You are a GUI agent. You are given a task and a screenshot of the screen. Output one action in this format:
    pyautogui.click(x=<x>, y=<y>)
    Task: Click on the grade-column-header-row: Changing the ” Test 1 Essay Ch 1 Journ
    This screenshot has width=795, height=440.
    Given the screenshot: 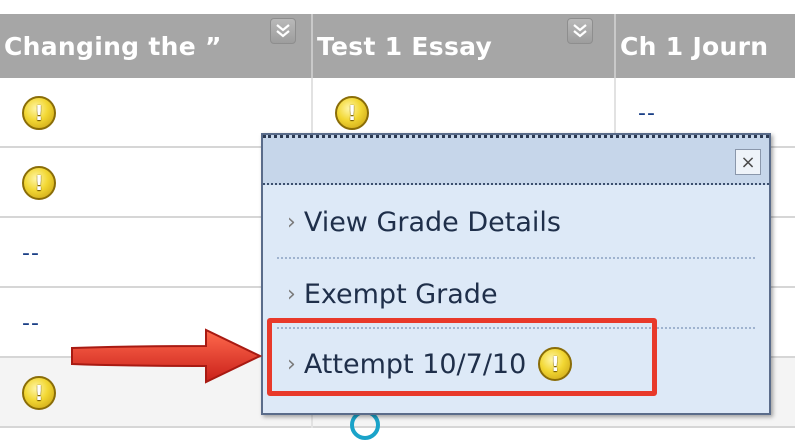 What is the action you would take?
    pyautogui.click(x=397, y=46)
    